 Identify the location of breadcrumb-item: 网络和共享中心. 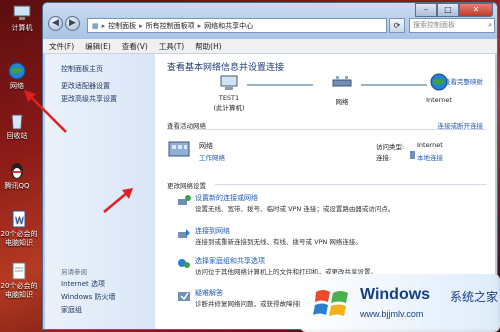
(228, 26).